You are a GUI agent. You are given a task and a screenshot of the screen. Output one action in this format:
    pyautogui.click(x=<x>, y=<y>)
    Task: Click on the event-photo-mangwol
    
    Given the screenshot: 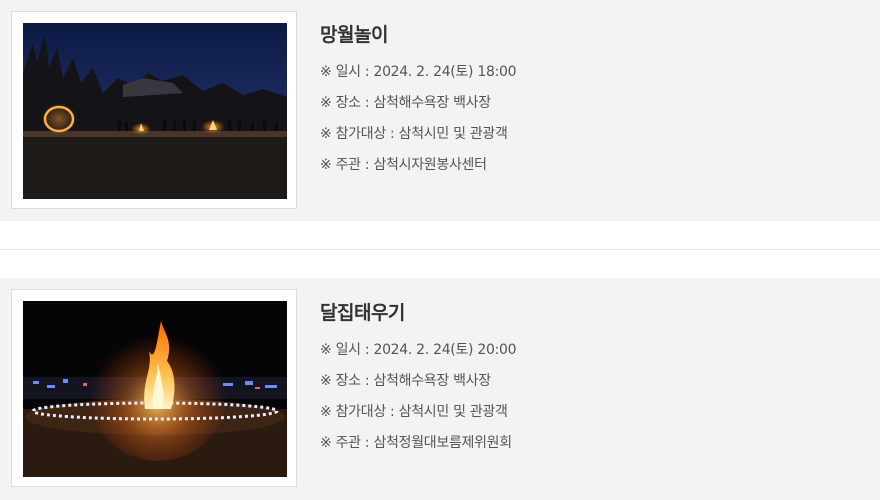 What is the action you would take?
    pyautogui.click(x=155, y=111)
    